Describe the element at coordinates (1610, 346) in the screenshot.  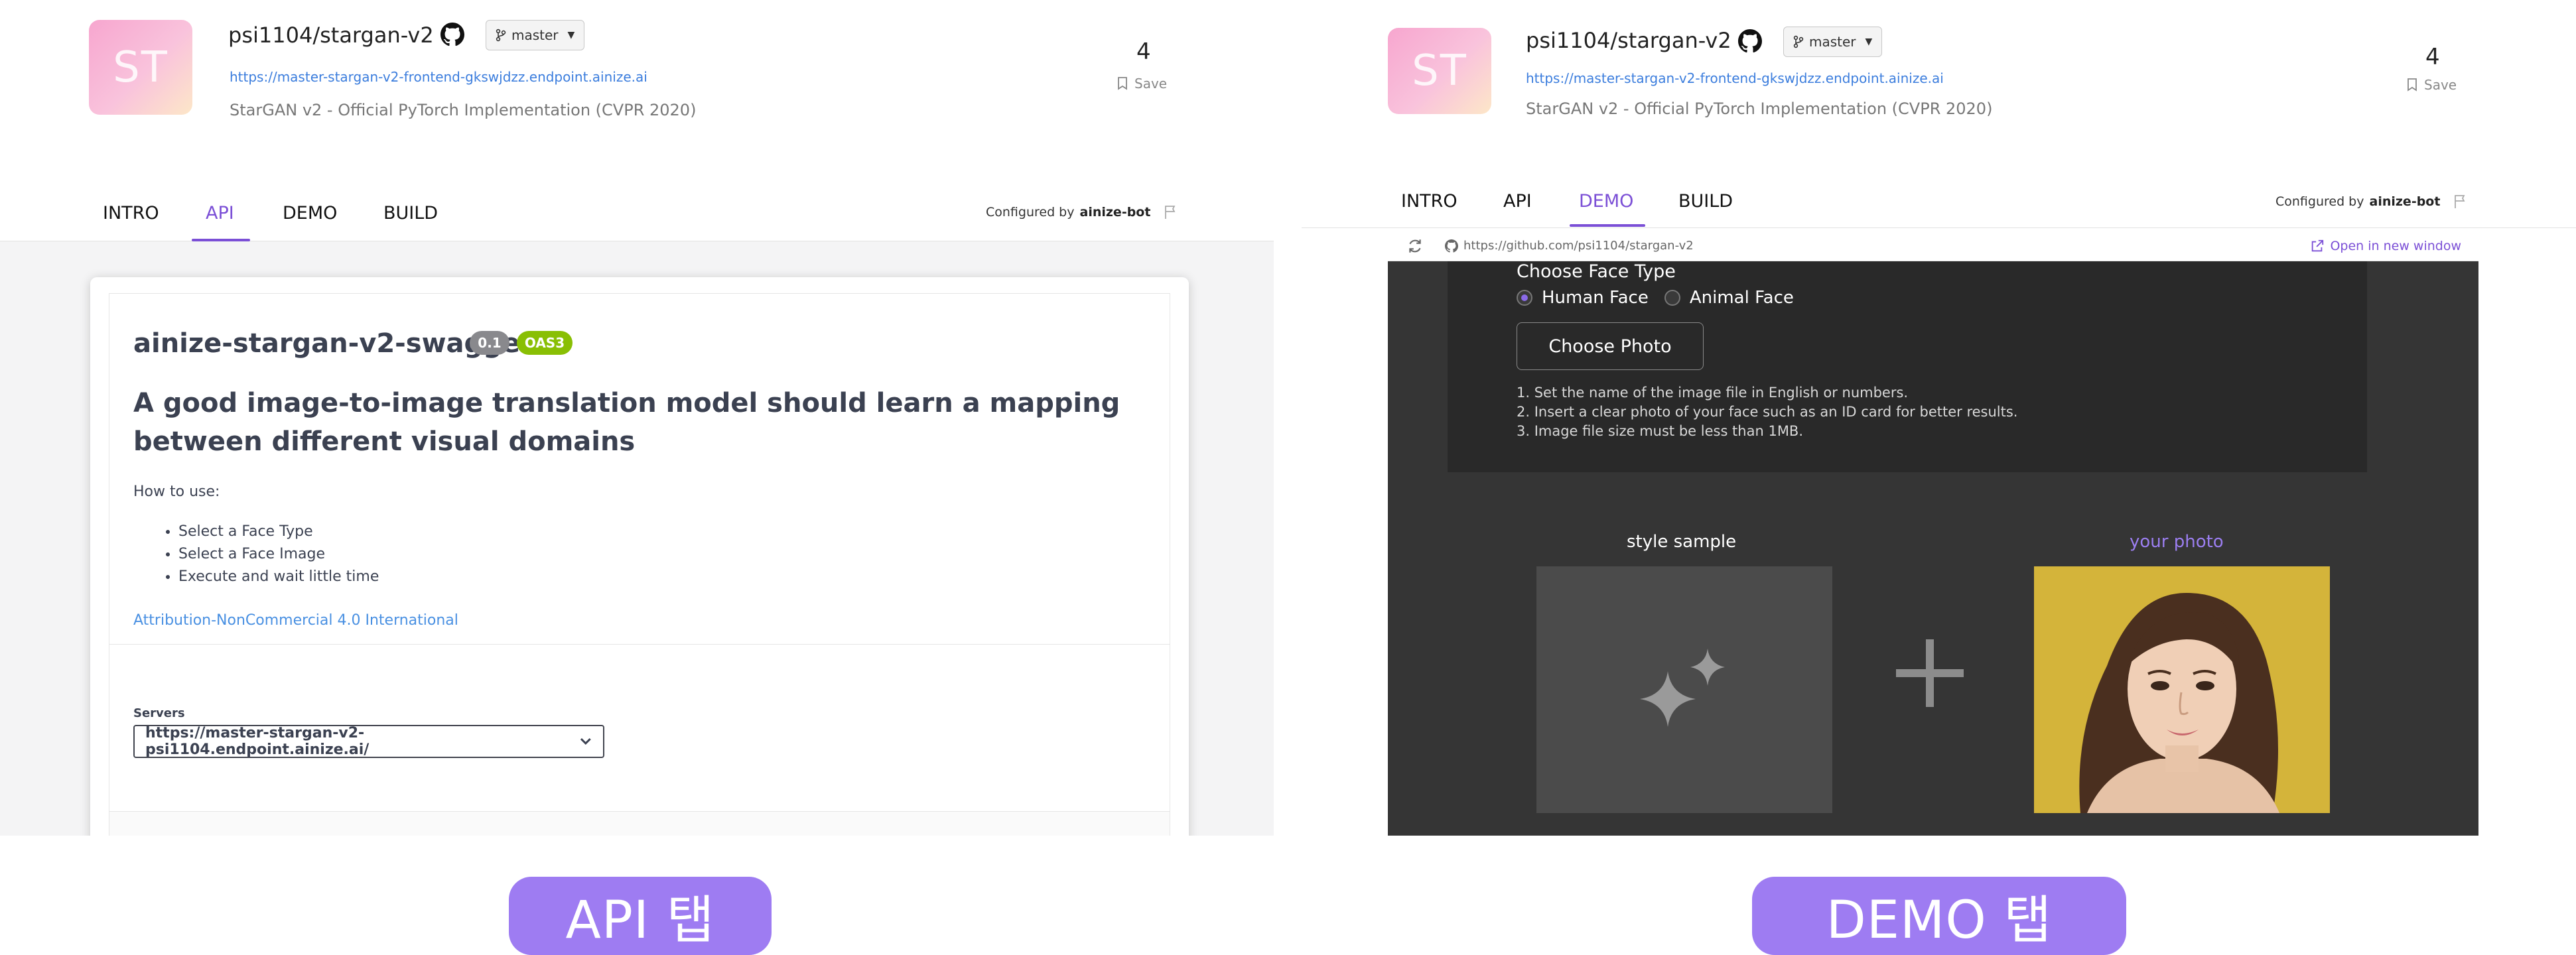
I see `choose-photo-button: Choose Photo` at that location.